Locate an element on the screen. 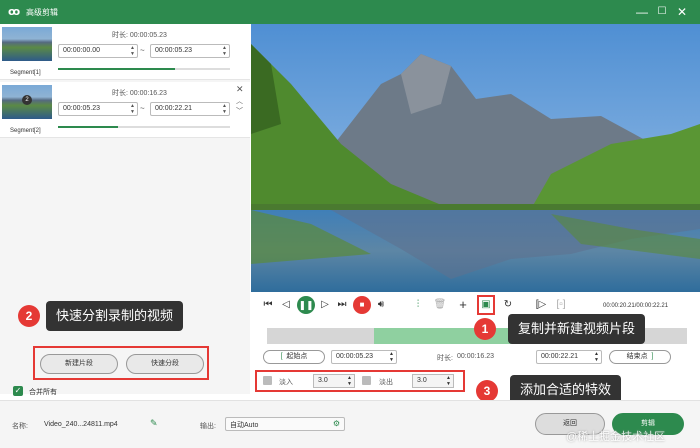 This screenshot has width=700, height=448. segment-start-input: 00:00:00.00 ▲ ▼ is located at coordinates (98, 51).